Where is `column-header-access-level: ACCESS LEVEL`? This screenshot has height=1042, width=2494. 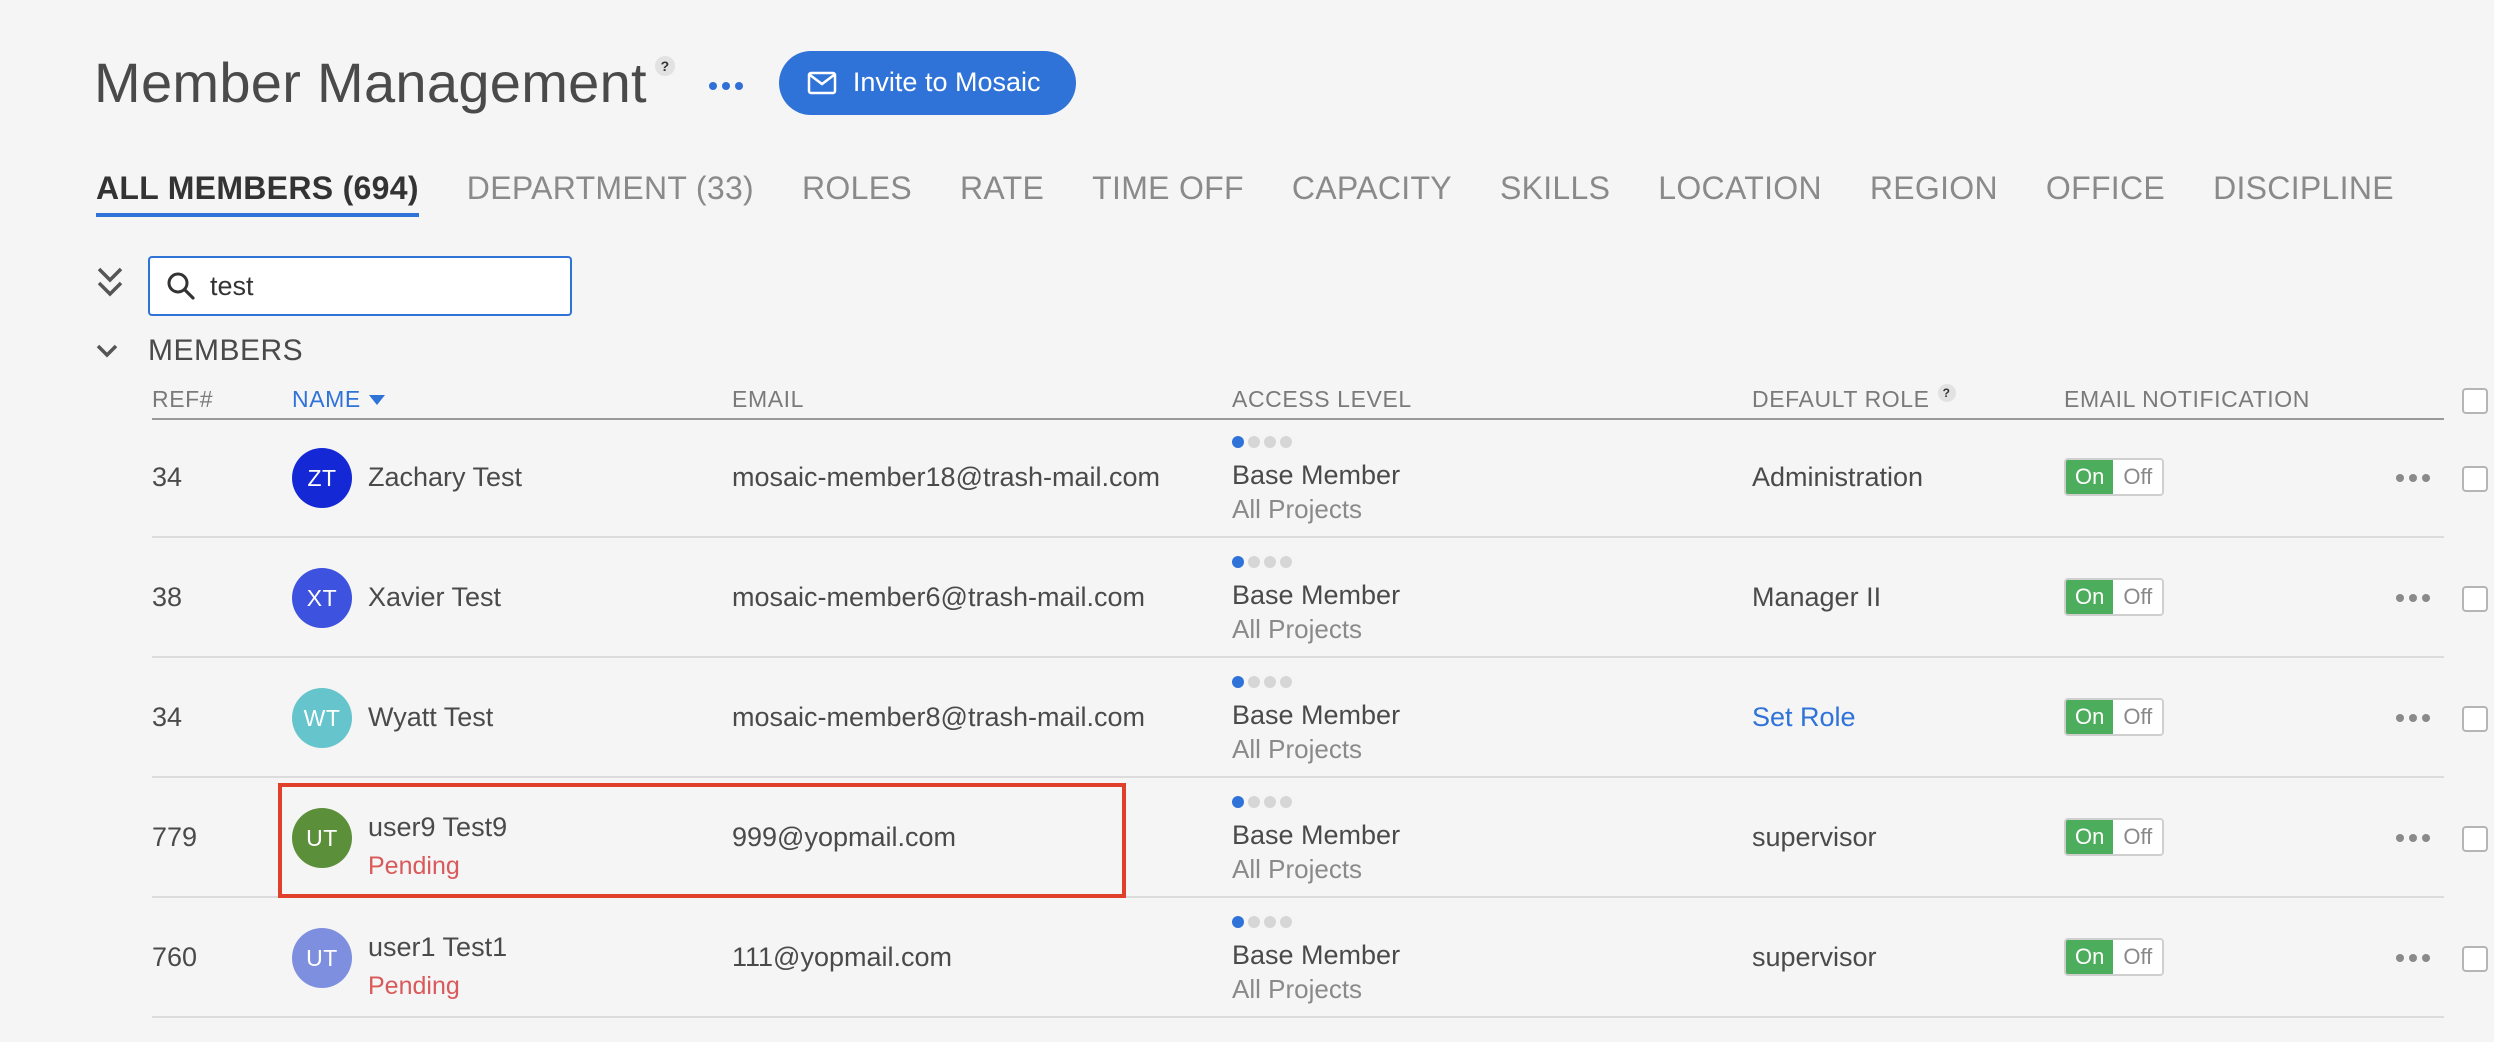
column-header-access-level: ACCESS LEVEL is located at coordinates (1322, 399).